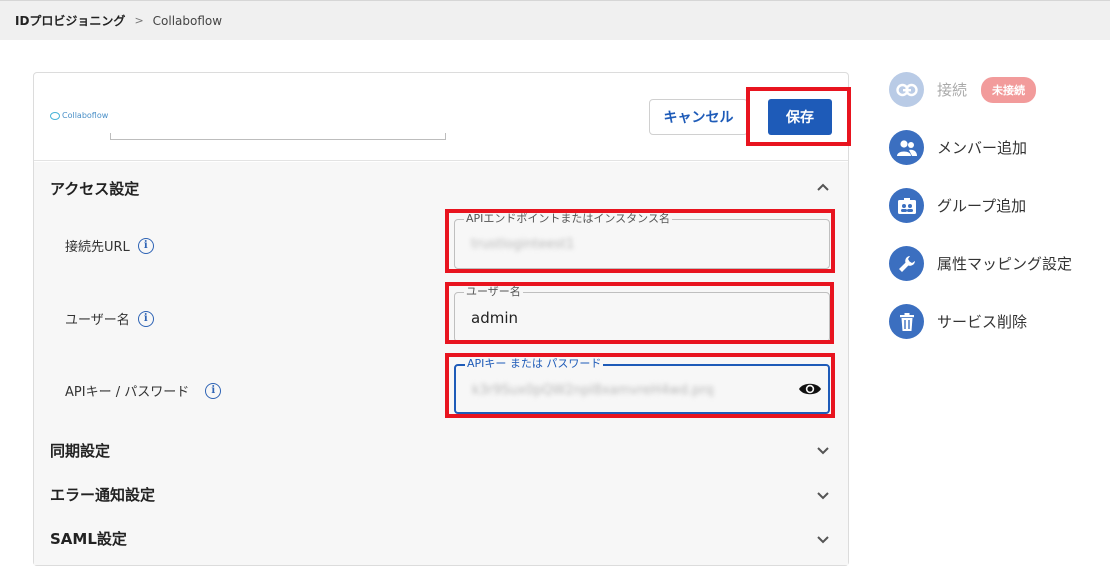  What do you see at coordinates (523, 244) in the screenshot?
I see `url-input-value: trustloginteest1` at bounding box center [523, 244].